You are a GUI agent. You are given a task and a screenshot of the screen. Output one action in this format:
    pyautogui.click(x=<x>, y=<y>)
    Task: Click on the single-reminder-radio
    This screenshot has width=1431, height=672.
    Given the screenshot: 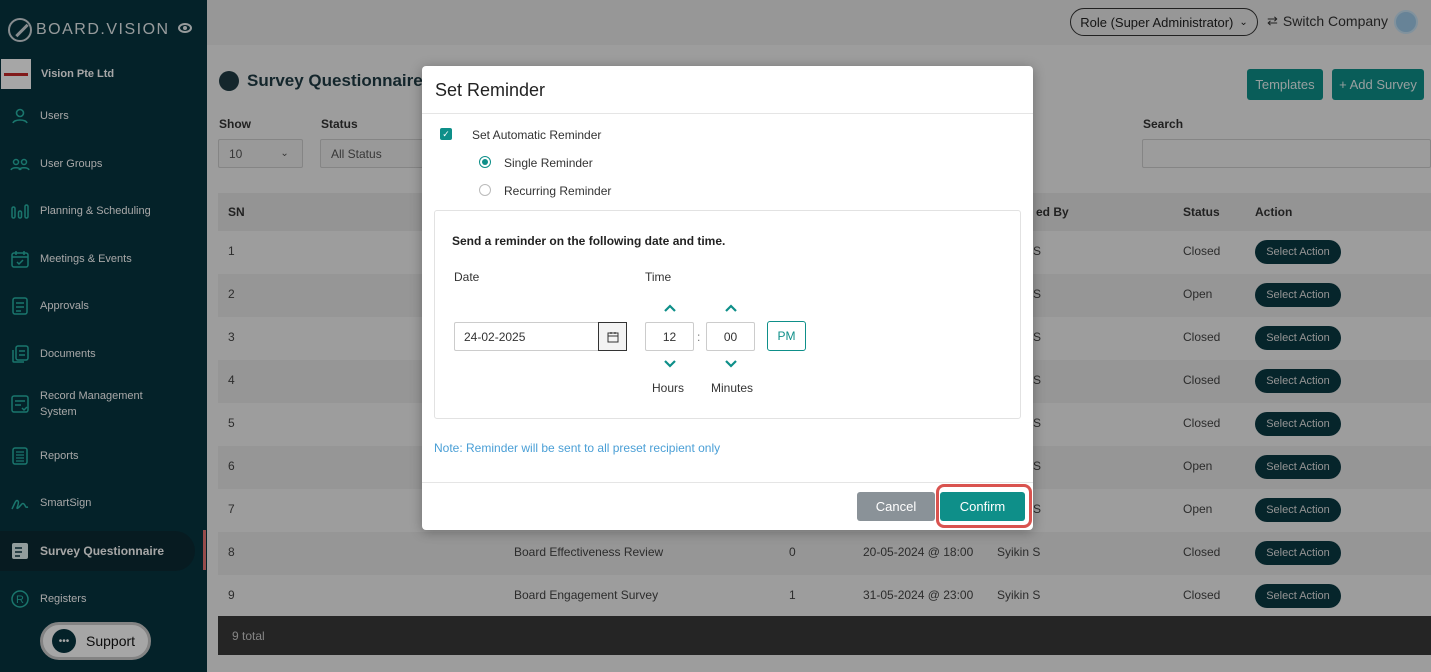 What is the action you would take?
    pyautogui.click(x=485, y=162)
    